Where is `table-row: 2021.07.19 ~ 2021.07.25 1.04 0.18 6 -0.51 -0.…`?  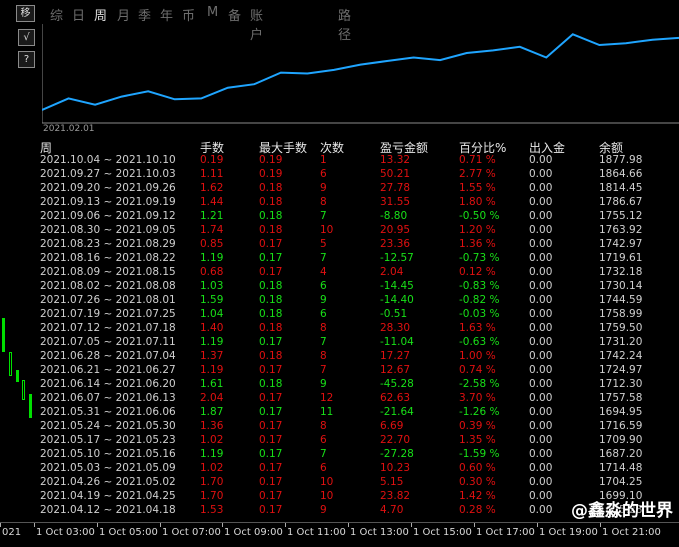 table-row: 2021.07.19 ~ 2021.07.25 1.04 0.18 6 -0.51 -0.… is located at coordinates (359, 315).